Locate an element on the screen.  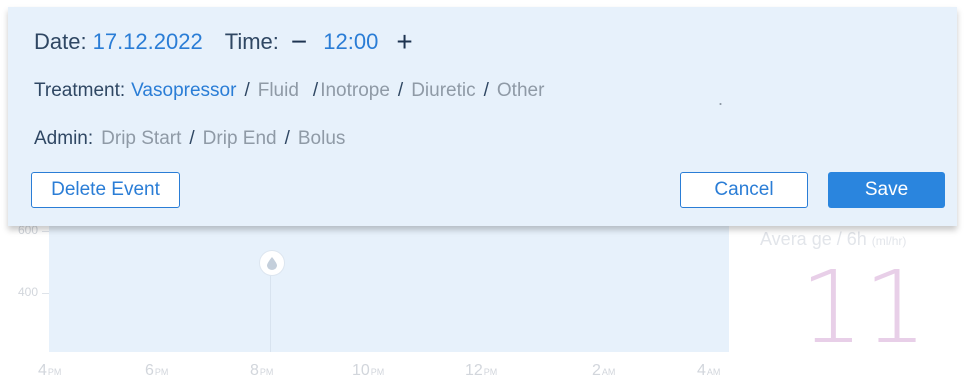
delete-event-button: Delete Event is located at coordinates (105, 190).